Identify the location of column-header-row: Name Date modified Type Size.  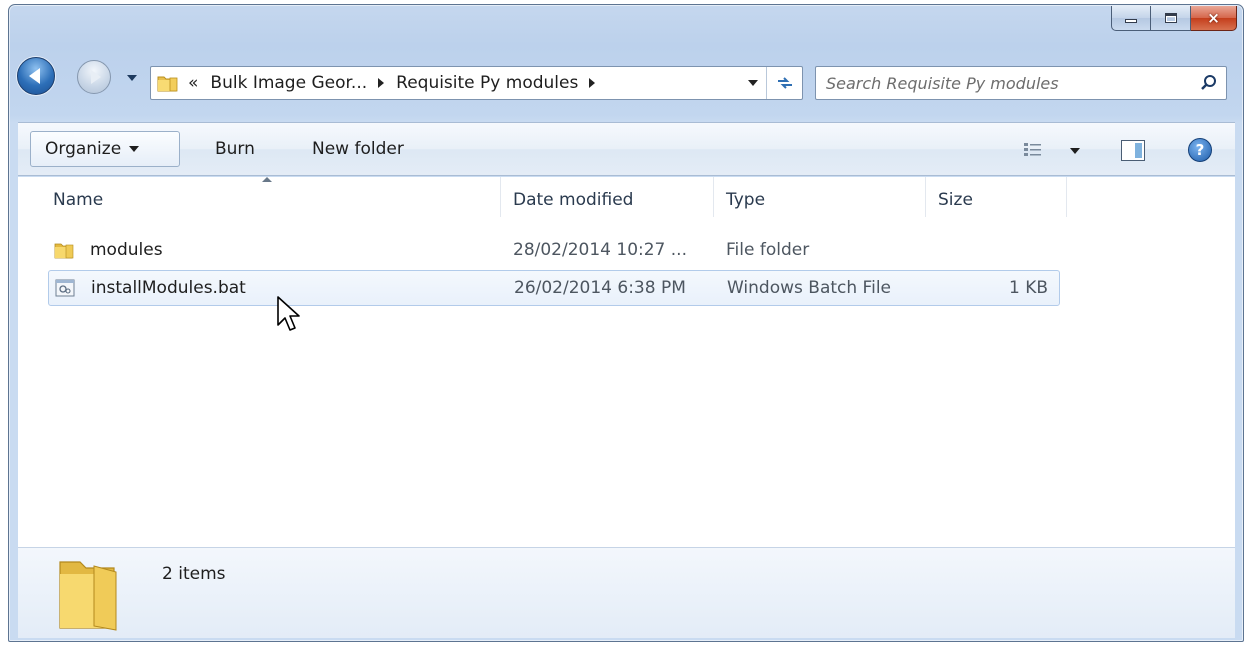
(626, 200).